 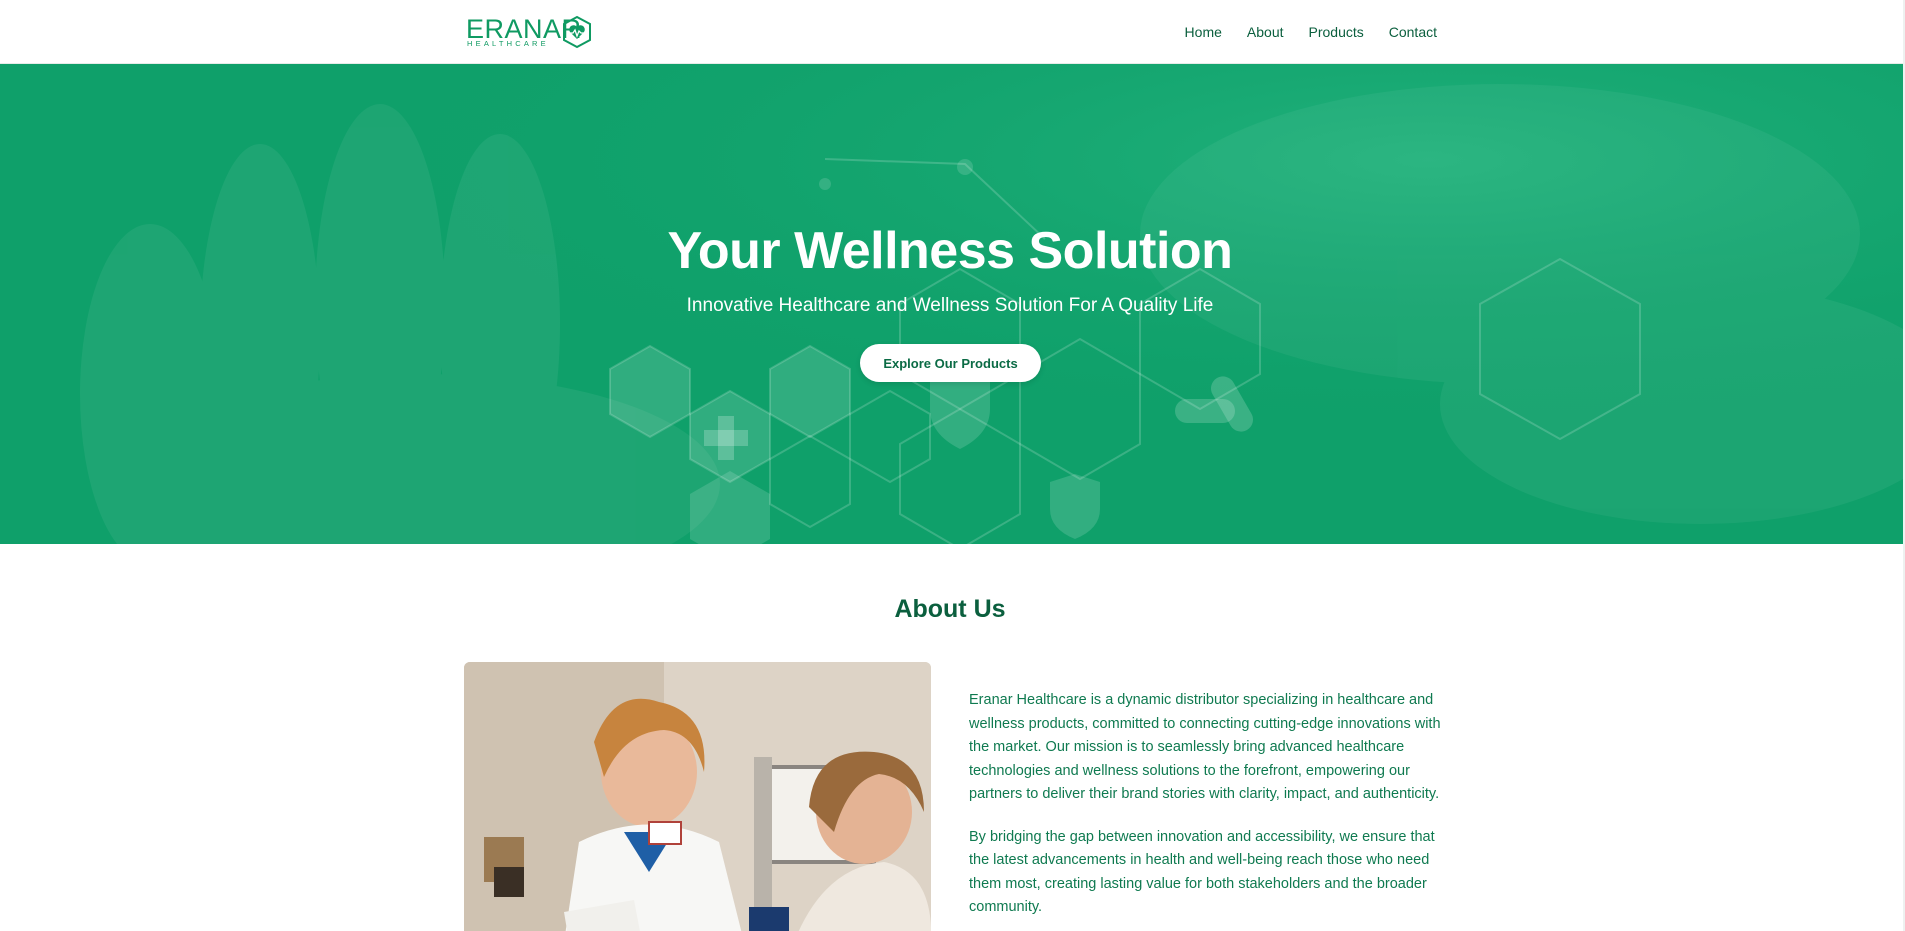 I want to click on nav-home: Home, so click(x=1203, y=32).